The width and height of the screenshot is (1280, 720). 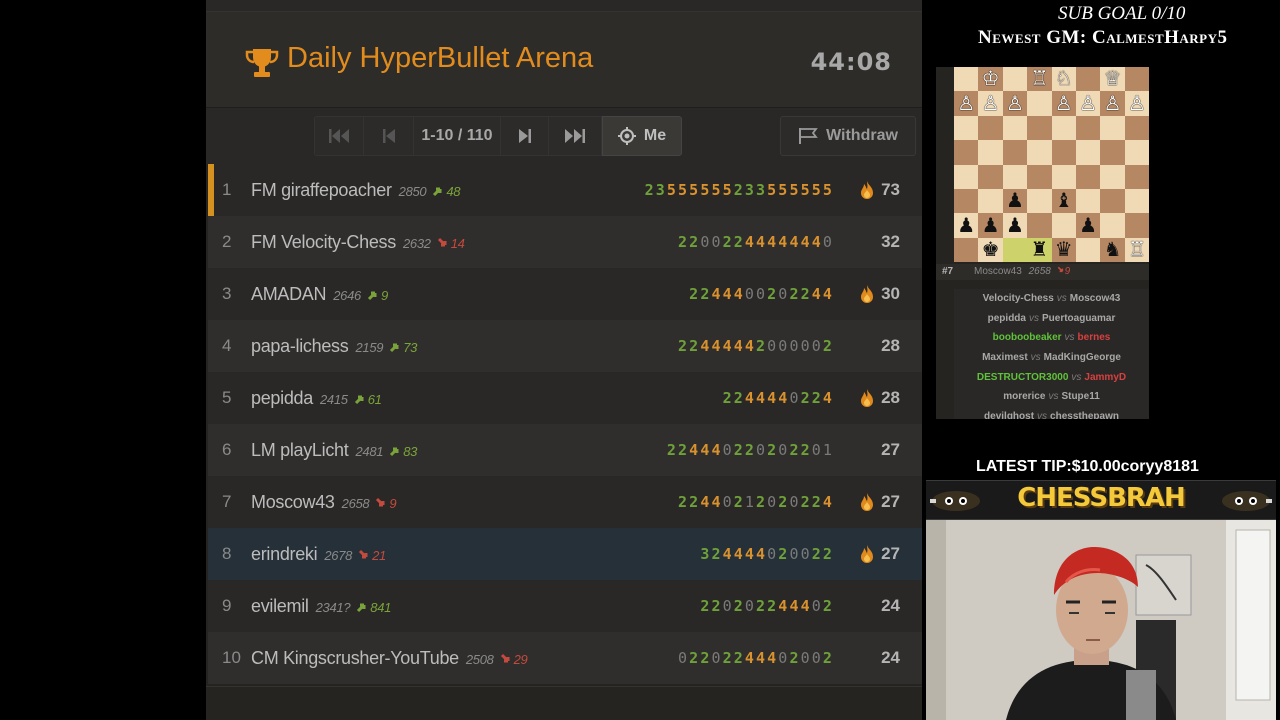 What do you see at coordinates (1051, 397) in the screenshot?
I see `game-list-item: morerice vs Stupe11` at bounding box center [1051, 397].